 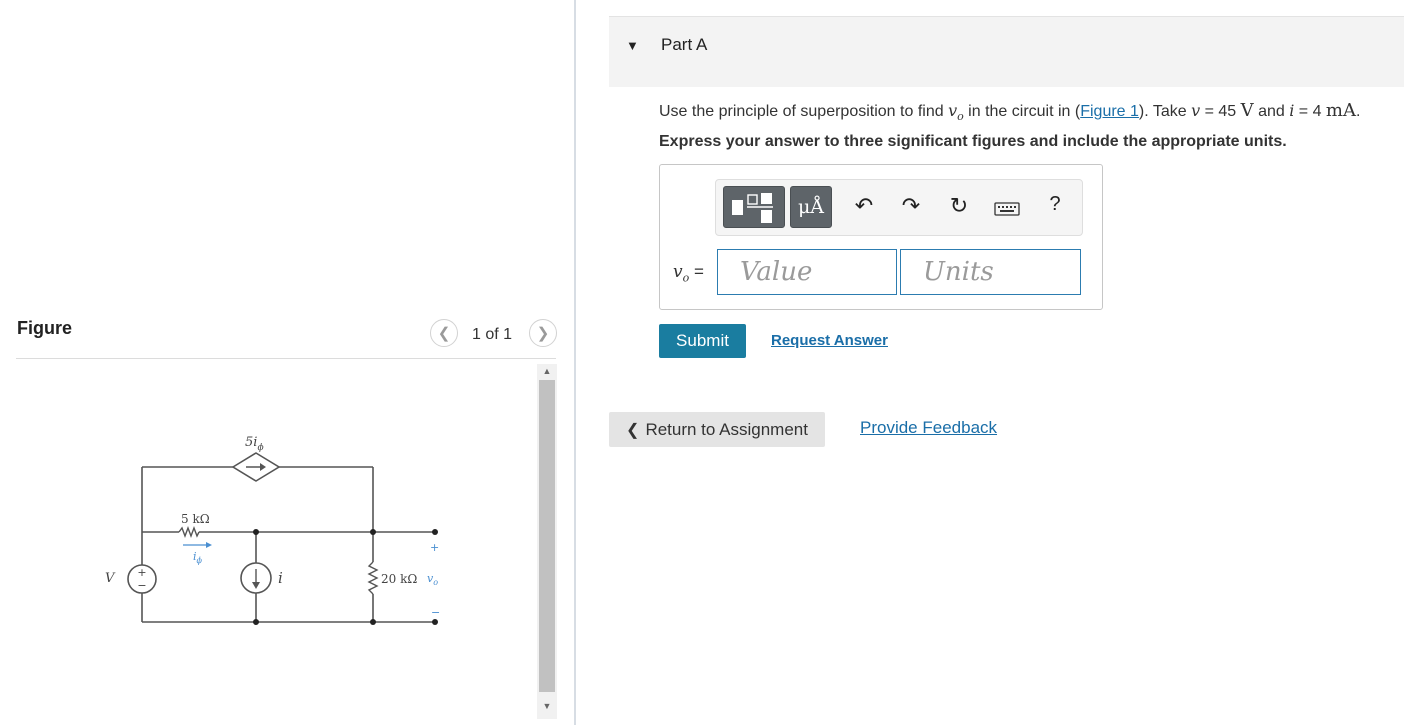 I want to click on vo-plus: +, so click(x=434, y=547).